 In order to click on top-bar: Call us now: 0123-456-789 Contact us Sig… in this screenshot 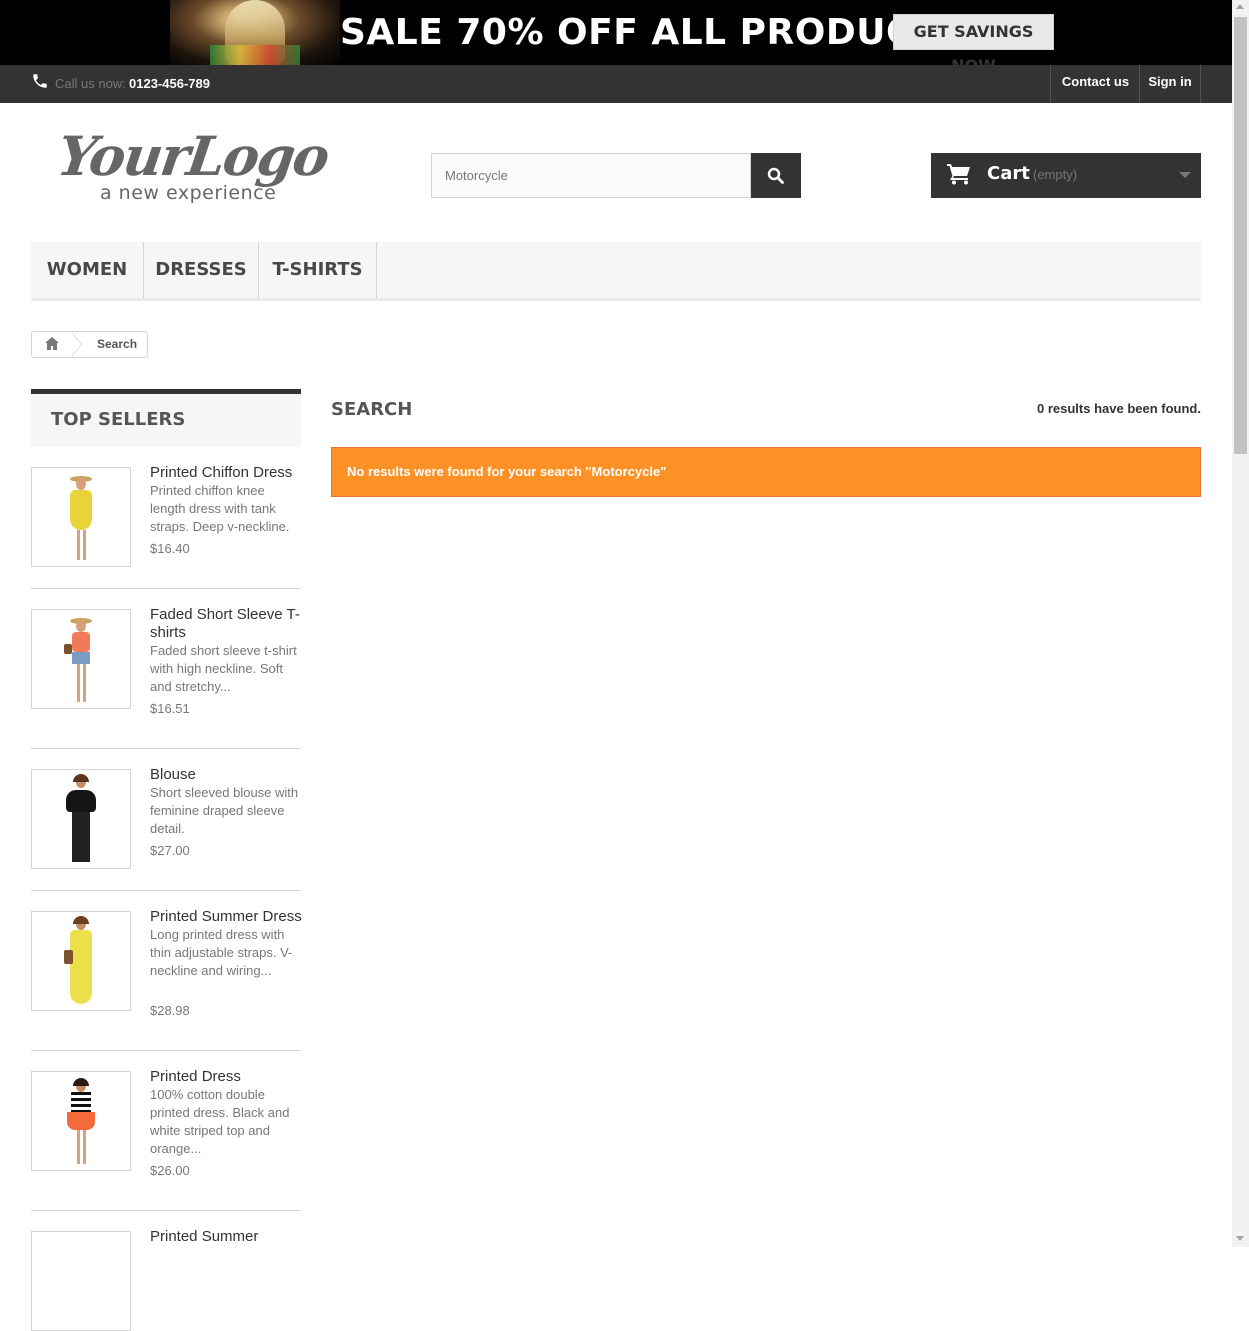, I will do `click(616, 84)`.